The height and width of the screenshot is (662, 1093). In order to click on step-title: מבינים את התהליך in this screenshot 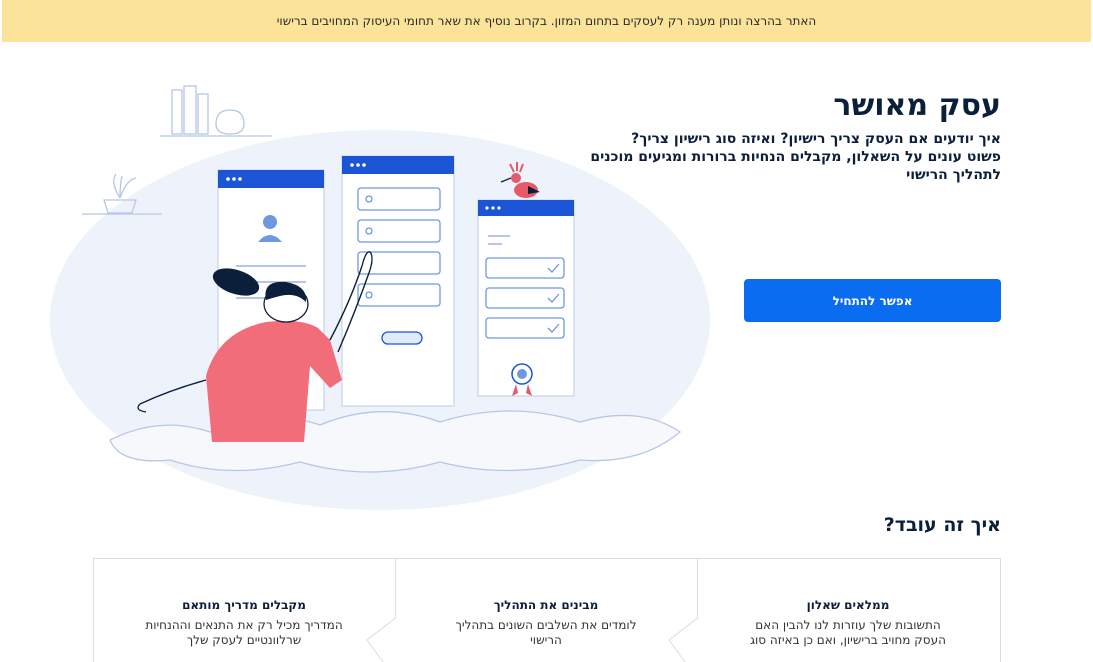, I will do `click(546, 605)`.